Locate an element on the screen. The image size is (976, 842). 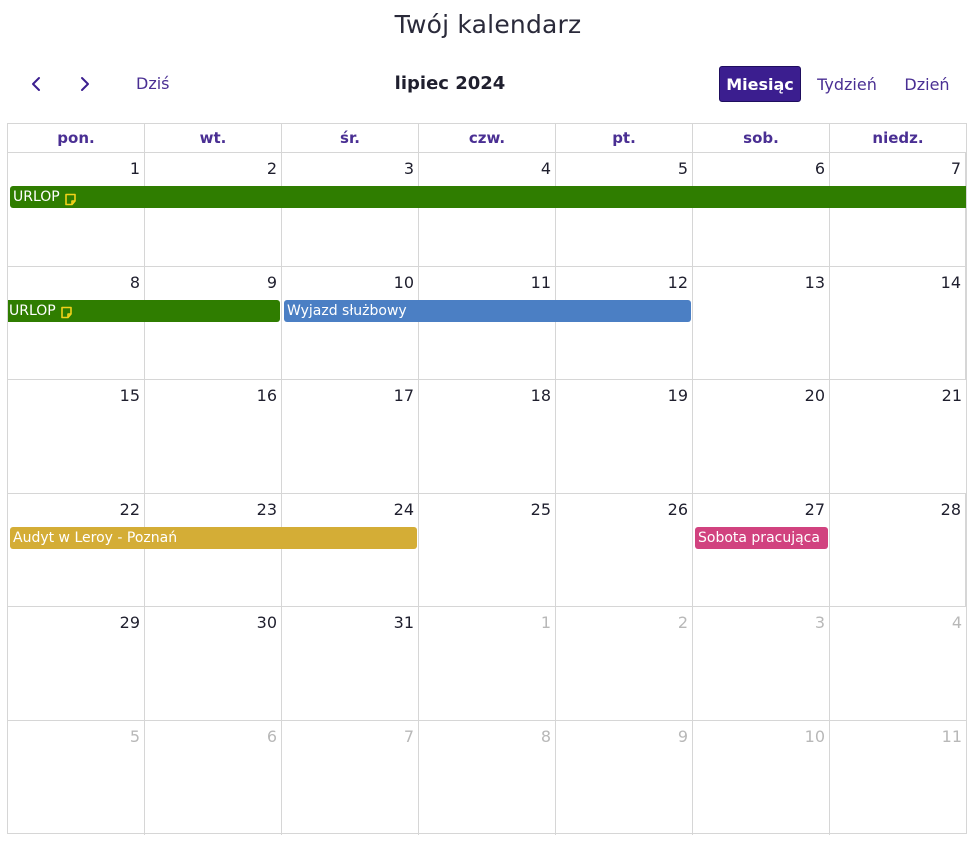
day-number: 14 is located at coordinates (951, 282).